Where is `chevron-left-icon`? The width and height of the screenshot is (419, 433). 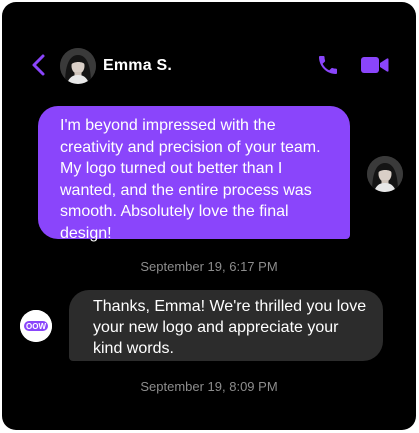
chevron-left-icon is located at coordinates (39, 65).